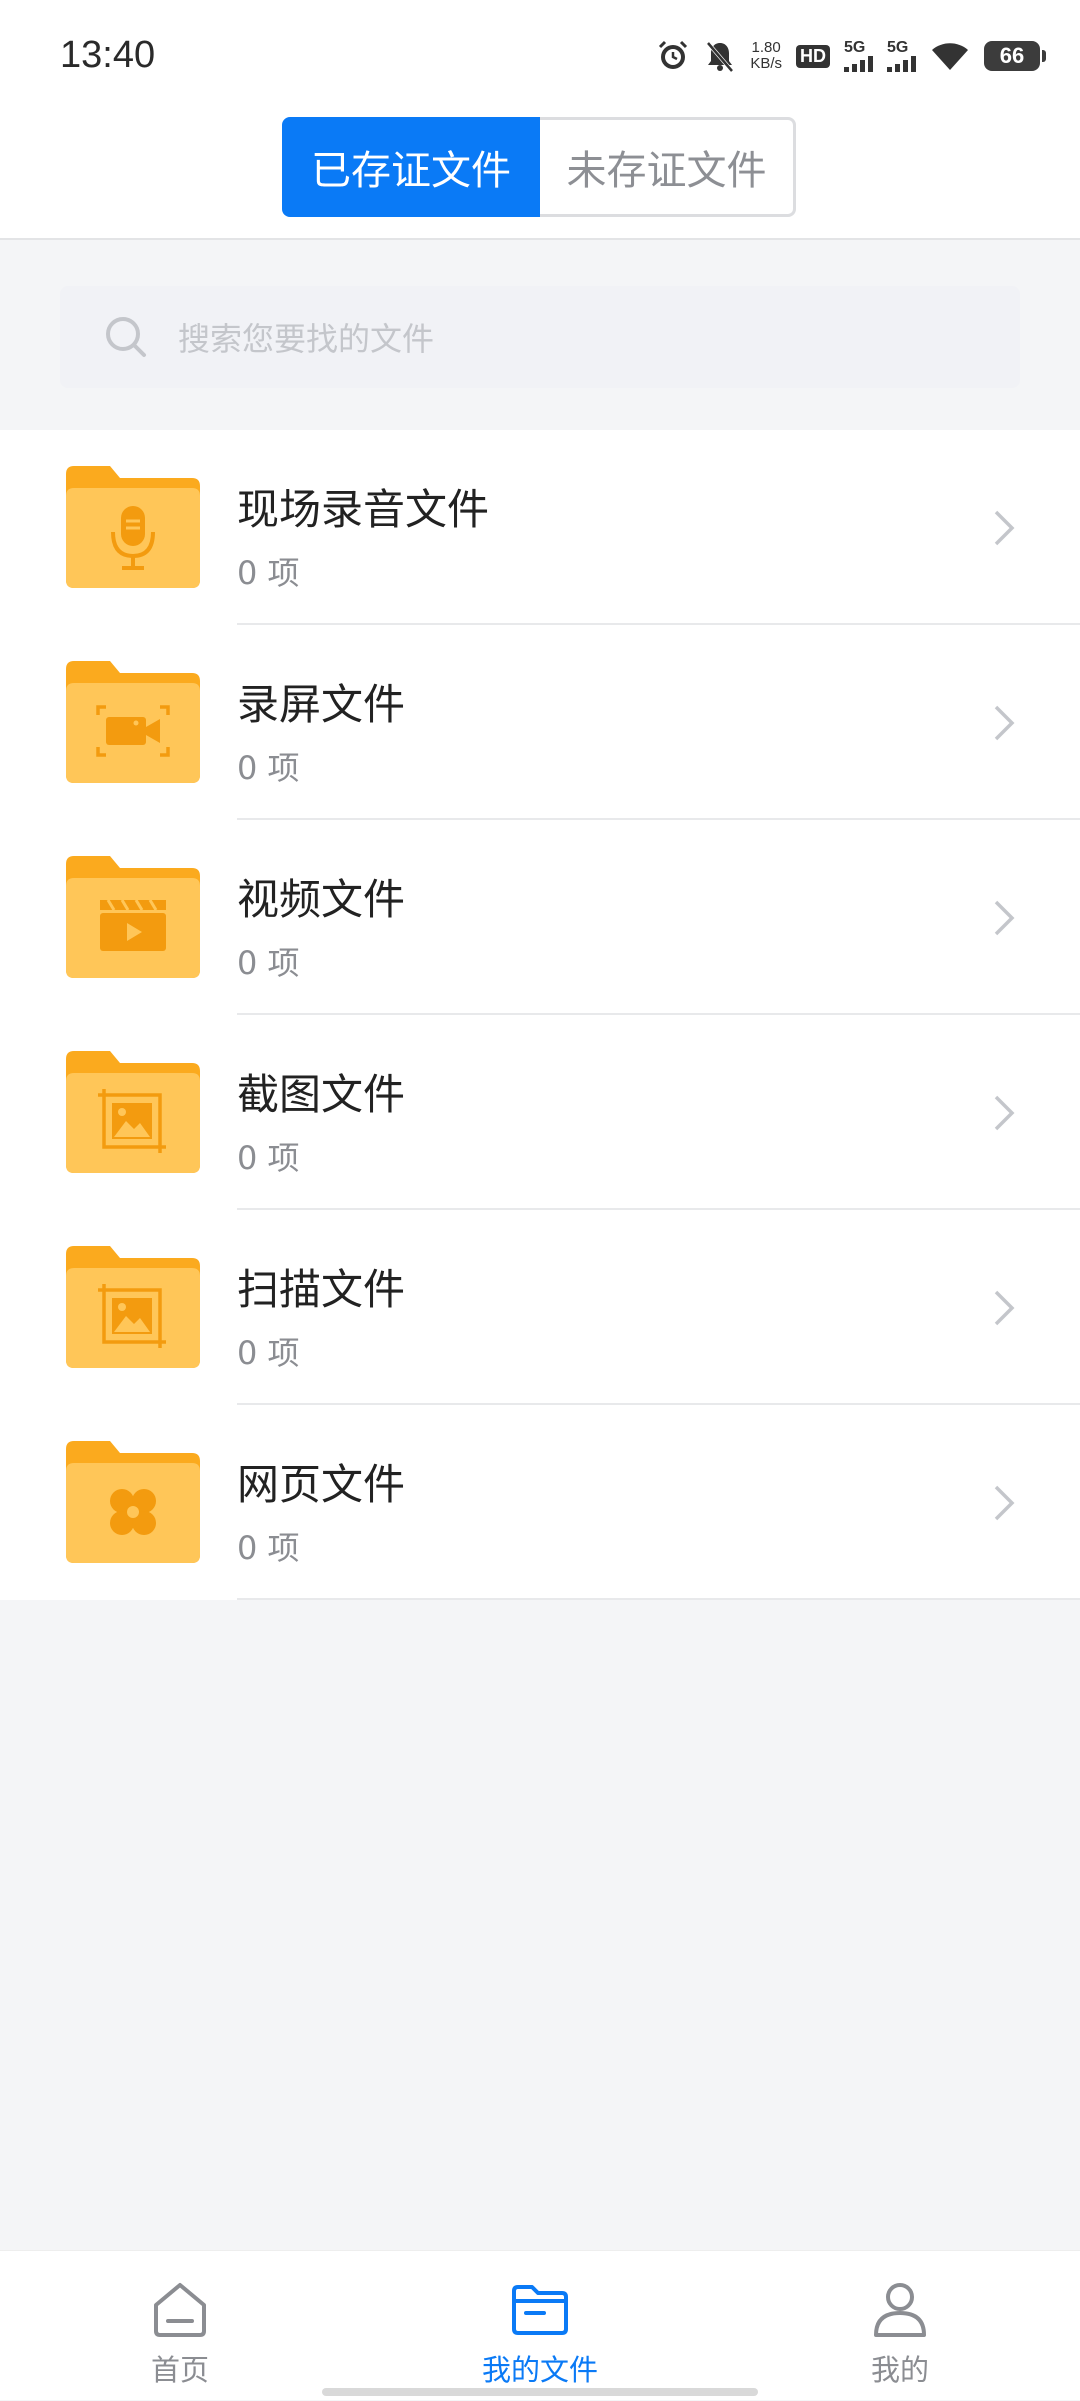 This screenshot has height=2401, width=1080. I want to click on folder-row-recordings: 现场录音文件 0 项, so click(540, 527).